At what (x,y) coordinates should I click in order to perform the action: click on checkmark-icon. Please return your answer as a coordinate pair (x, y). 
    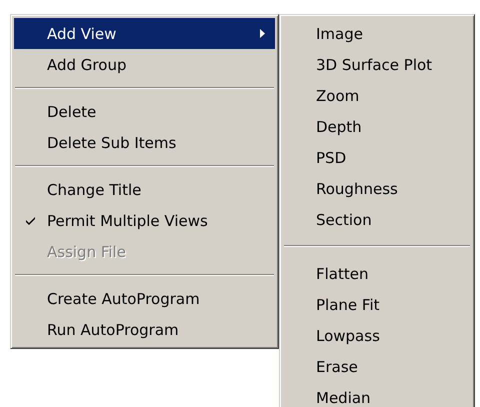
    Looking at the image, I should click on (30, 220).